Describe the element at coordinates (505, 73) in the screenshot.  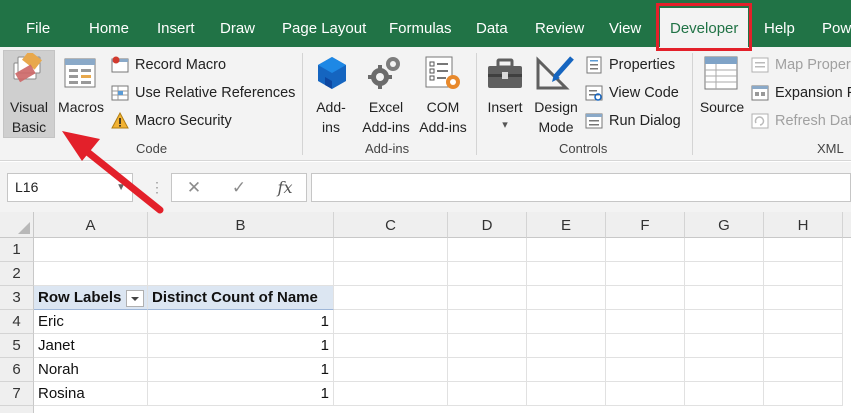
I see `insert-controls-toolbox-icon` at that location.